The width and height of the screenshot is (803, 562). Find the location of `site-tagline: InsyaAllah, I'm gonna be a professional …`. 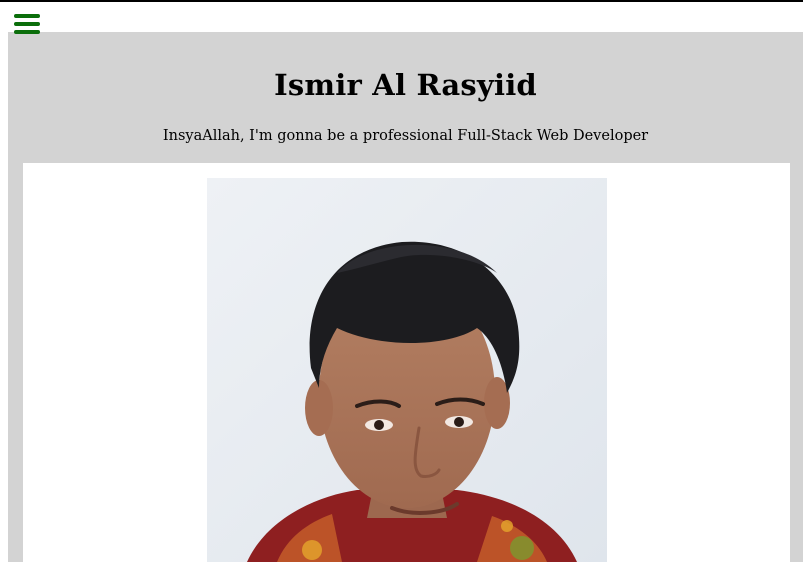

site-tagline: InsyaAllah, I'm gonna be a professional … is located at coordinates (405, 136).